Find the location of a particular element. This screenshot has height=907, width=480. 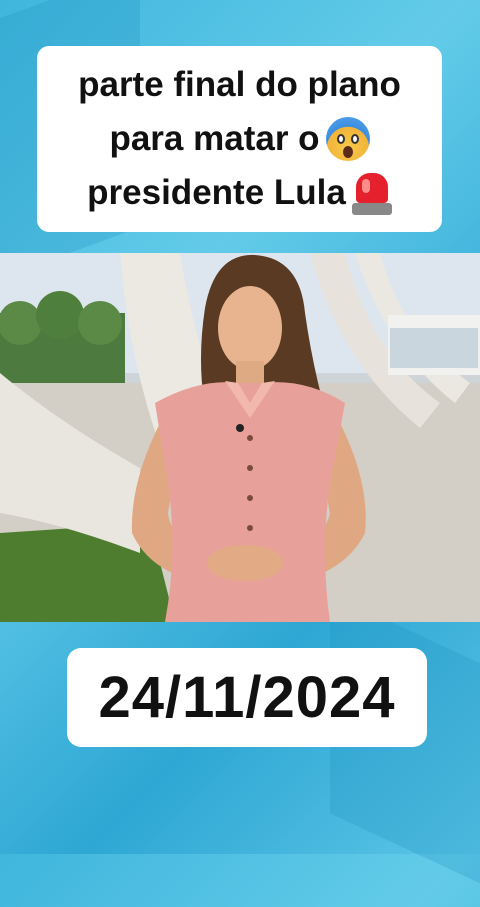

headline-line-2: para matar o is located at coordinates (239, 139).